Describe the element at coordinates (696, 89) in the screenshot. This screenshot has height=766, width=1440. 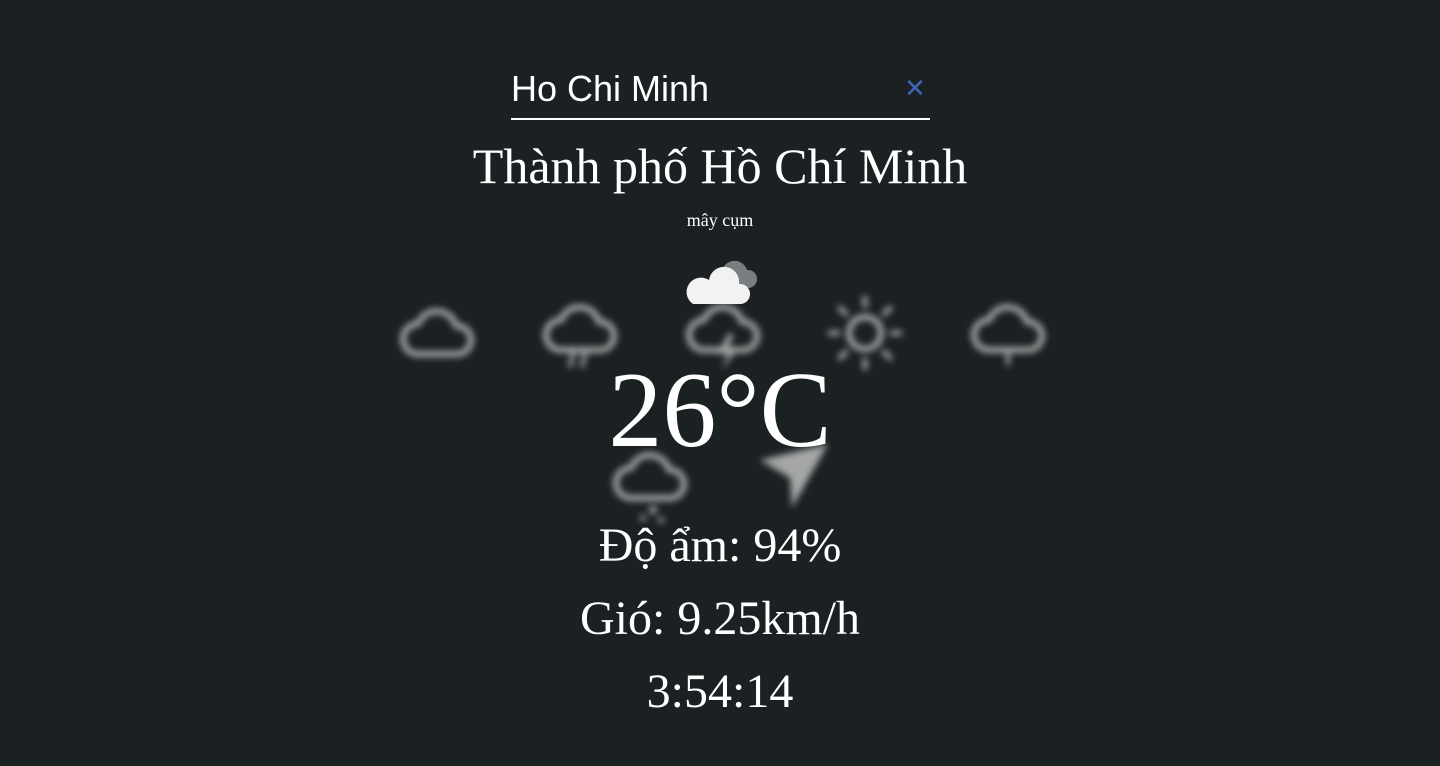
I see `search-input` at that location.